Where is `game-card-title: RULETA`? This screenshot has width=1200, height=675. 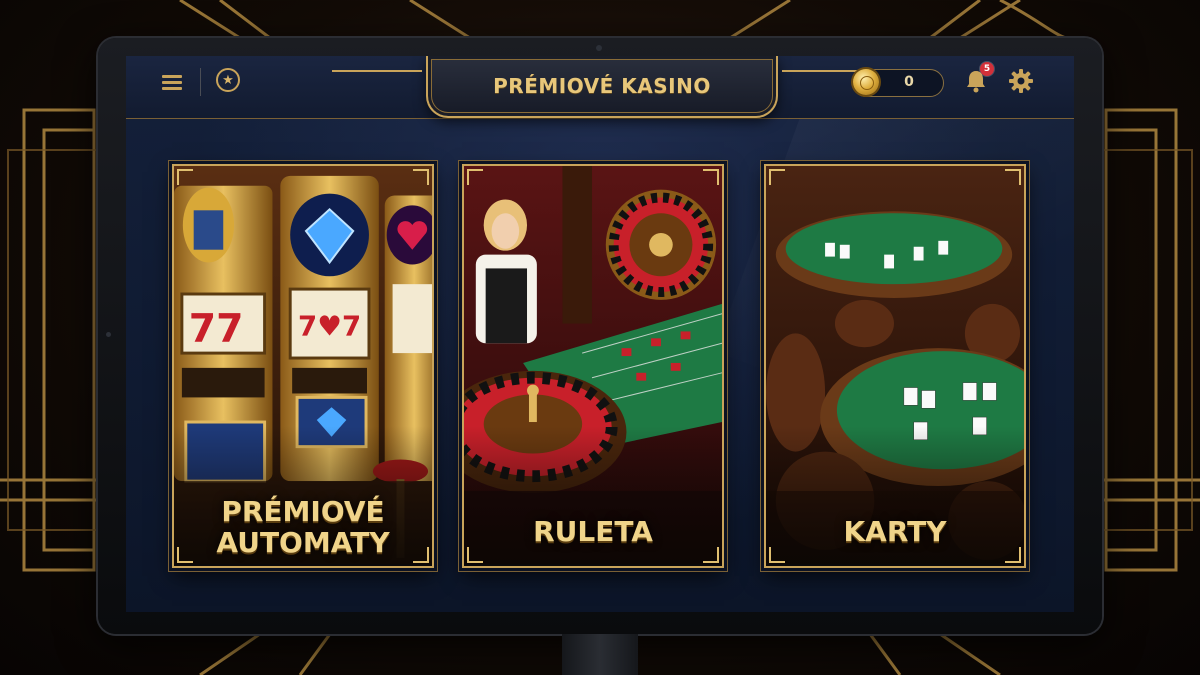
game-card-title: RULETA is located at coordinates (593, 531).